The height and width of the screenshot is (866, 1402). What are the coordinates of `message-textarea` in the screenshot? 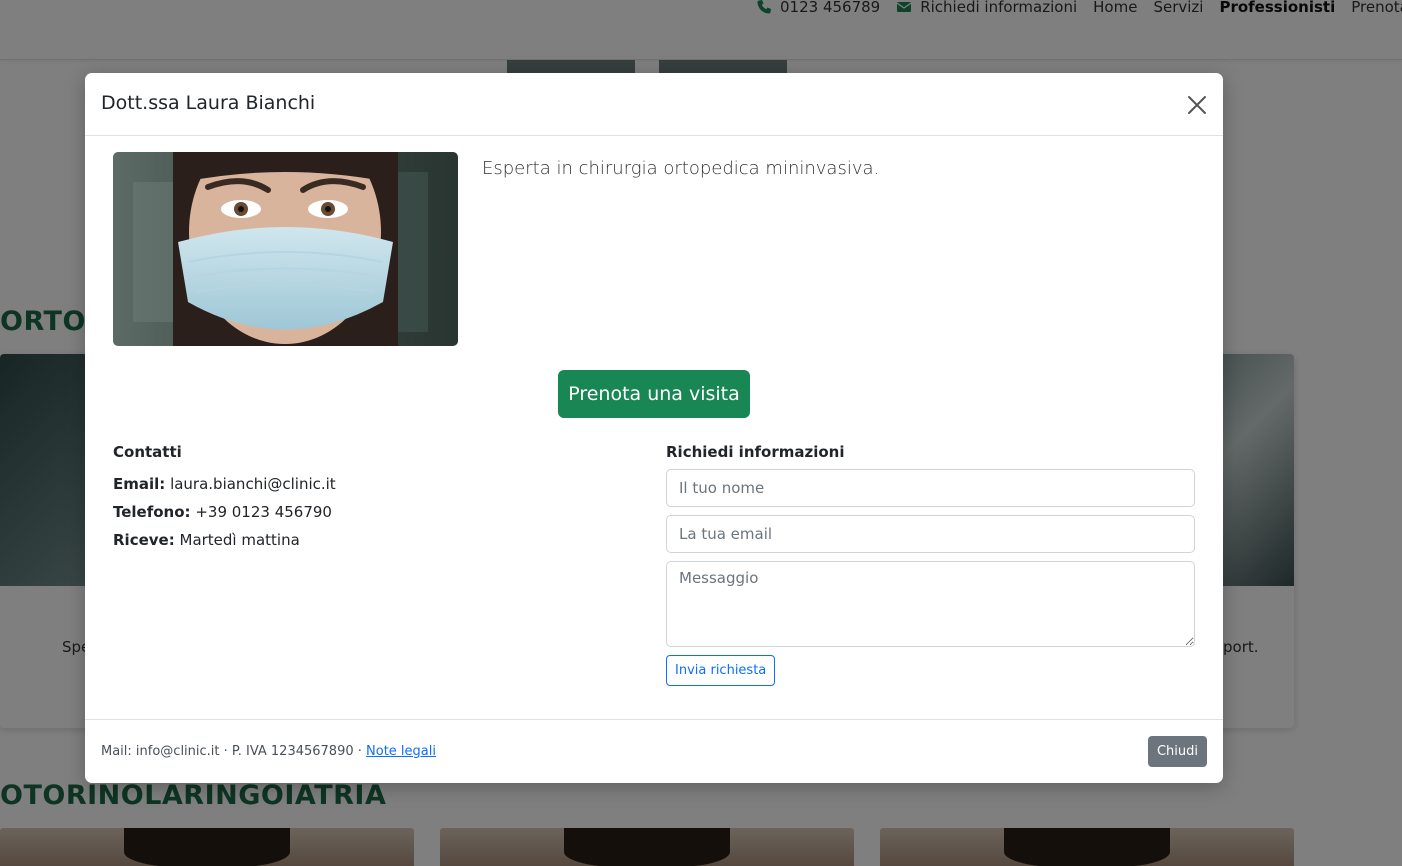 It's located at (930, 604).